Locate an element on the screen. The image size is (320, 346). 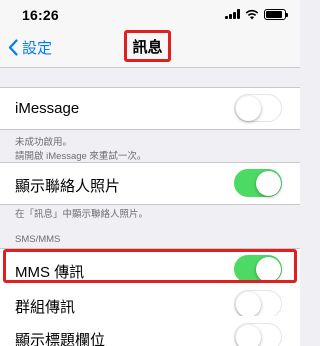
navigation-bar: 設定 訊息 is located at coordinates (150, 47).